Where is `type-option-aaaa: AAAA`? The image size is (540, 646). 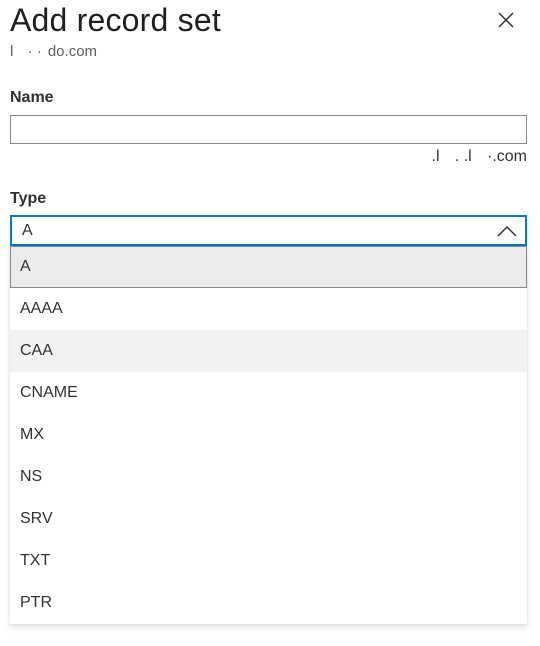
type-option-aaaa: AAAA is located at coordinates (268, 309).